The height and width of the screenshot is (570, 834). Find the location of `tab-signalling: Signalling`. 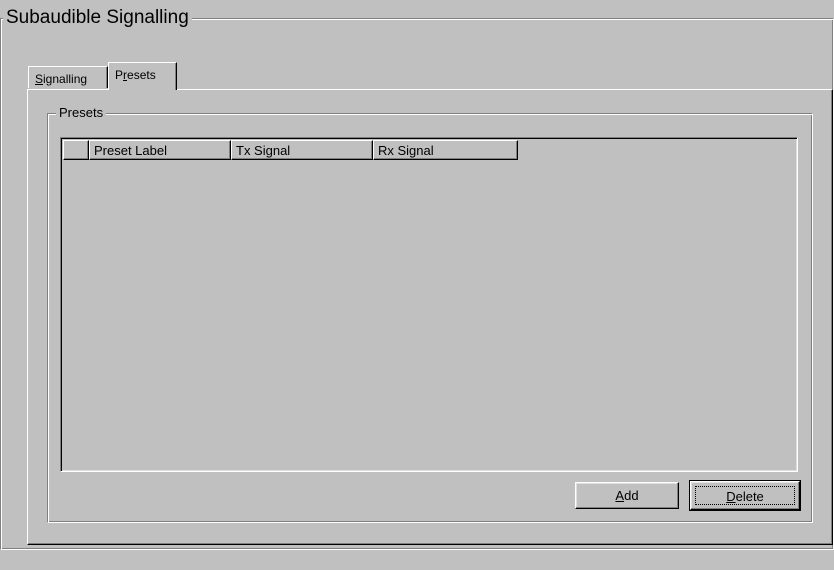

tab-signalling: Signalling is located at coordinates (68, 77).